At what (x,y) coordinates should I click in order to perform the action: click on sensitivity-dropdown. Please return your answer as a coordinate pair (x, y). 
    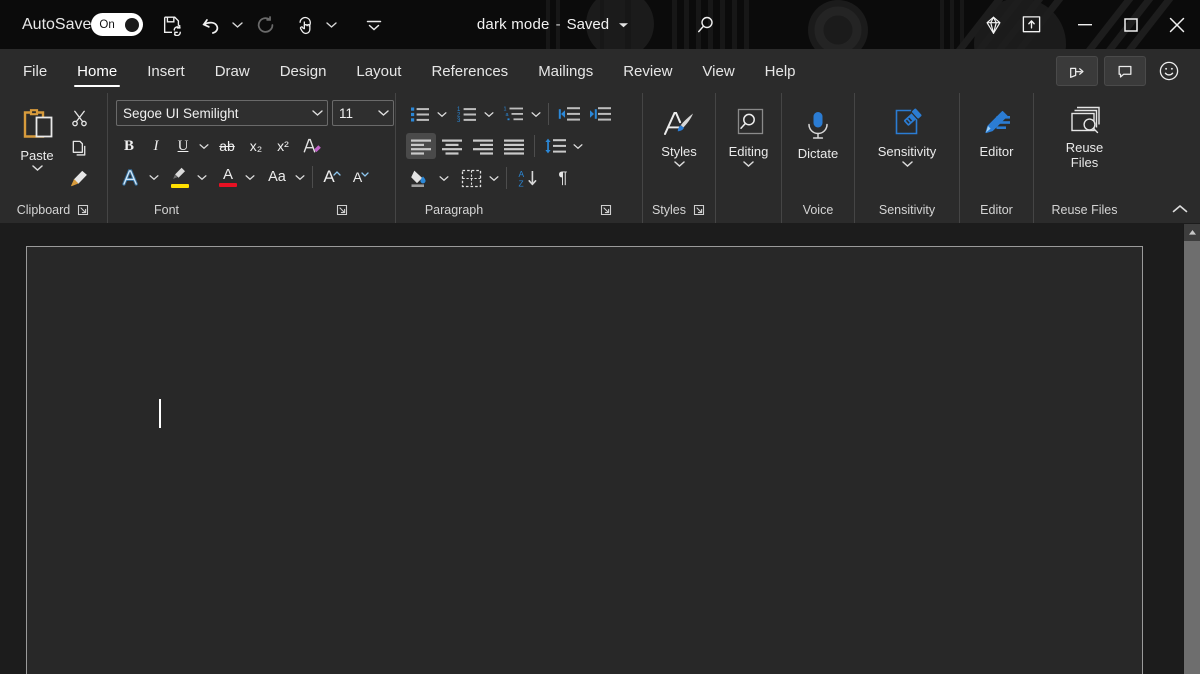
    Looking at the image, I should click on (907, 164).